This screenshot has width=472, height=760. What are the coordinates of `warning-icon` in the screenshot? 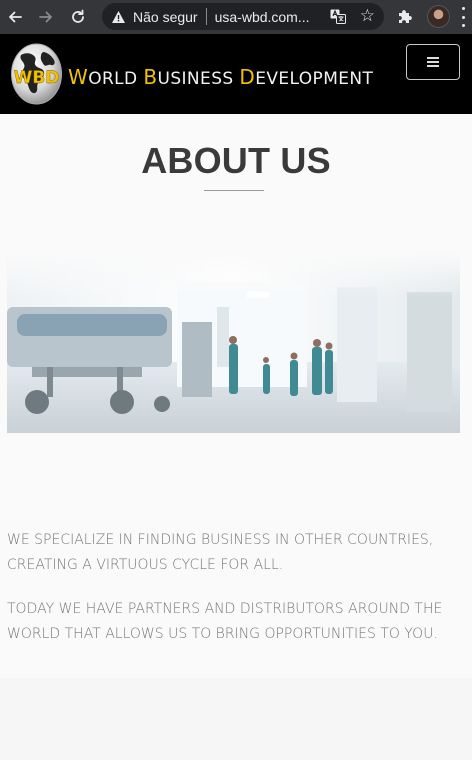 It's located at (118, 17).